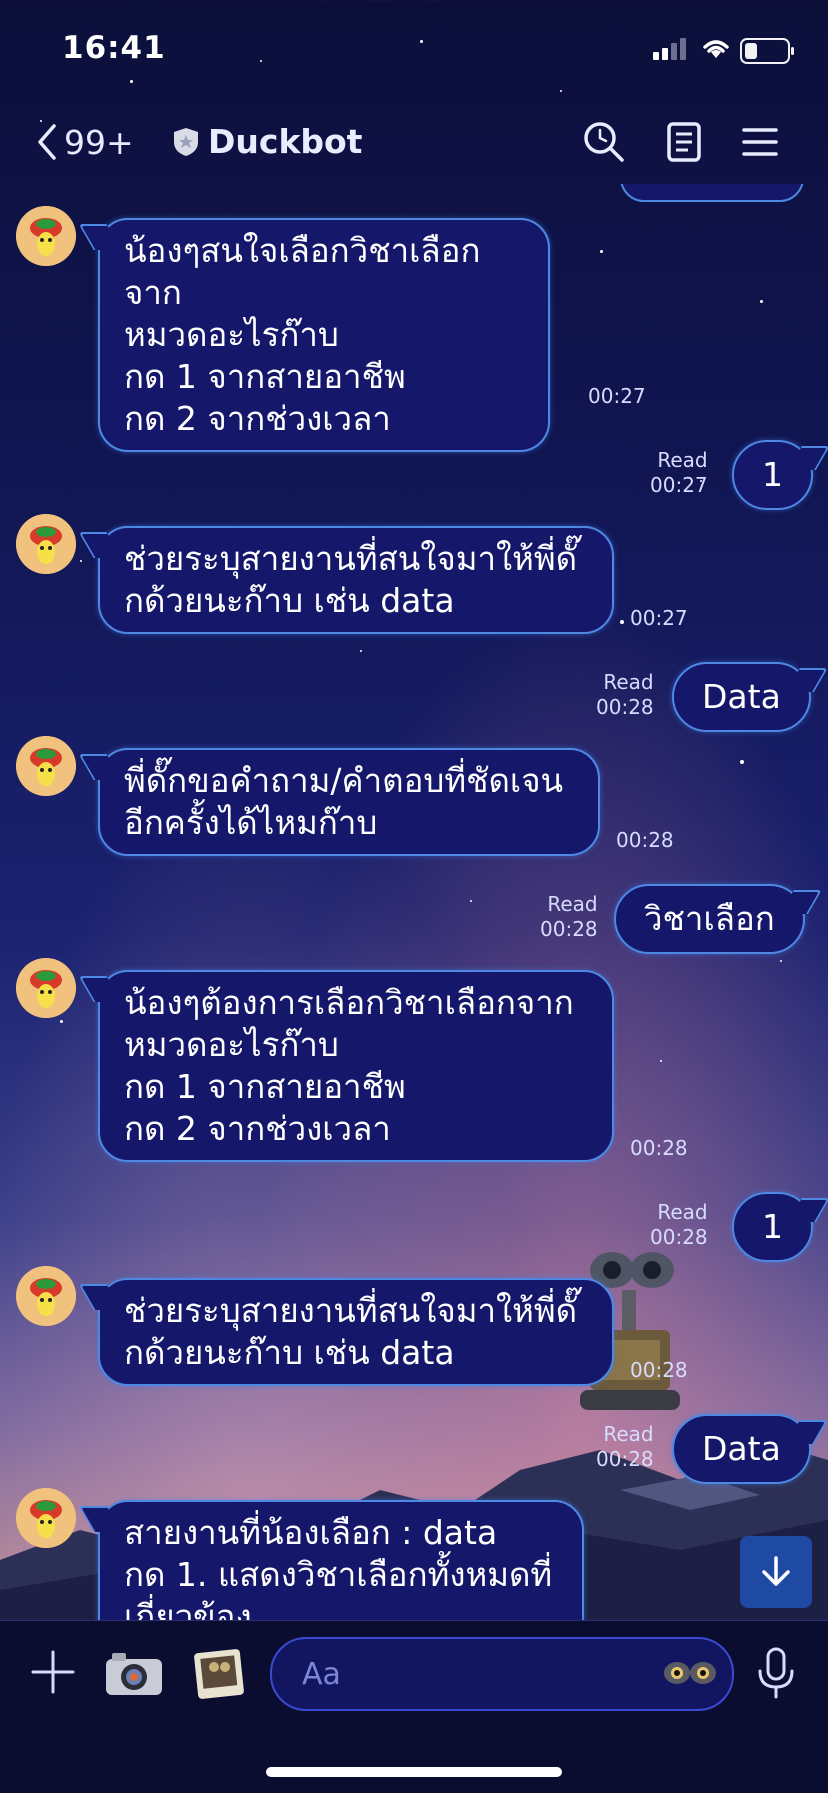 Image resolution: width=828 pixels, height=1793 pixels. I want to click on cellular-signal-icon, so click(669, 49).